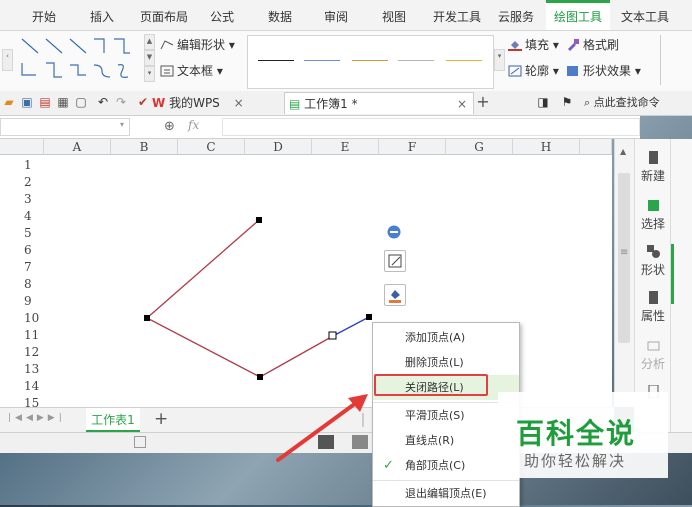  What do you see at coordinates (464, 60) in the screenshot?
I see `line-style-yellow` at bounding box center [464, 60].